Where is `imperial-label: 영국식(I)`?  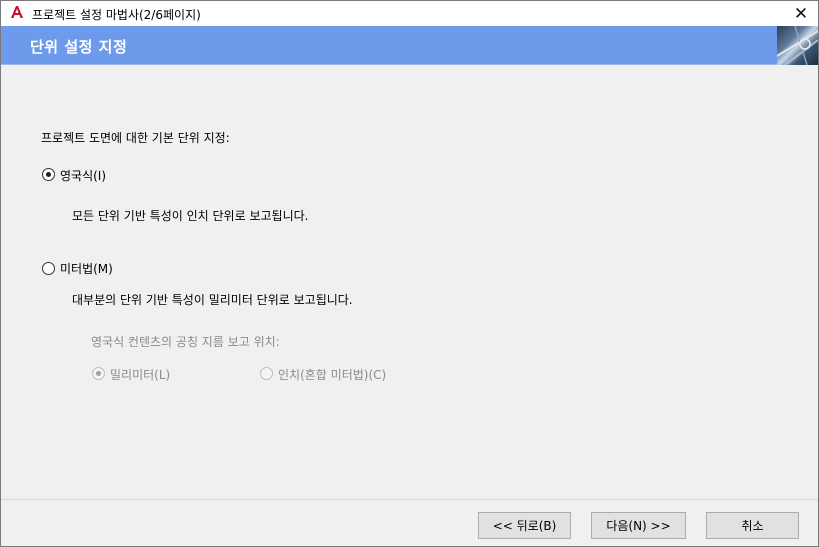
imperial-label: 영국식(I) is located at coordinates (83, 175).